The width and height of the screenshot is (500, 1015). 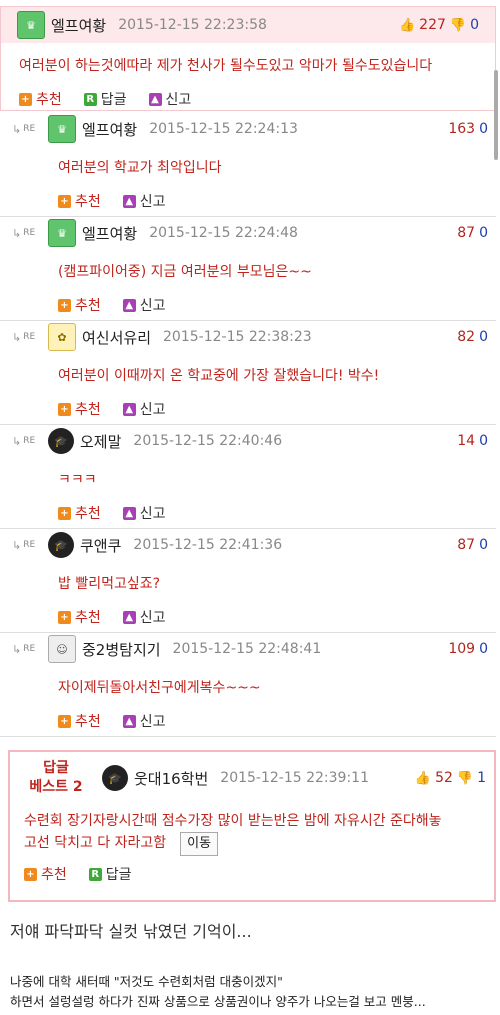 I want to click on reply-text: 자이제뒤돌아서친구에게복수~~~, so click(x=159, y=688).